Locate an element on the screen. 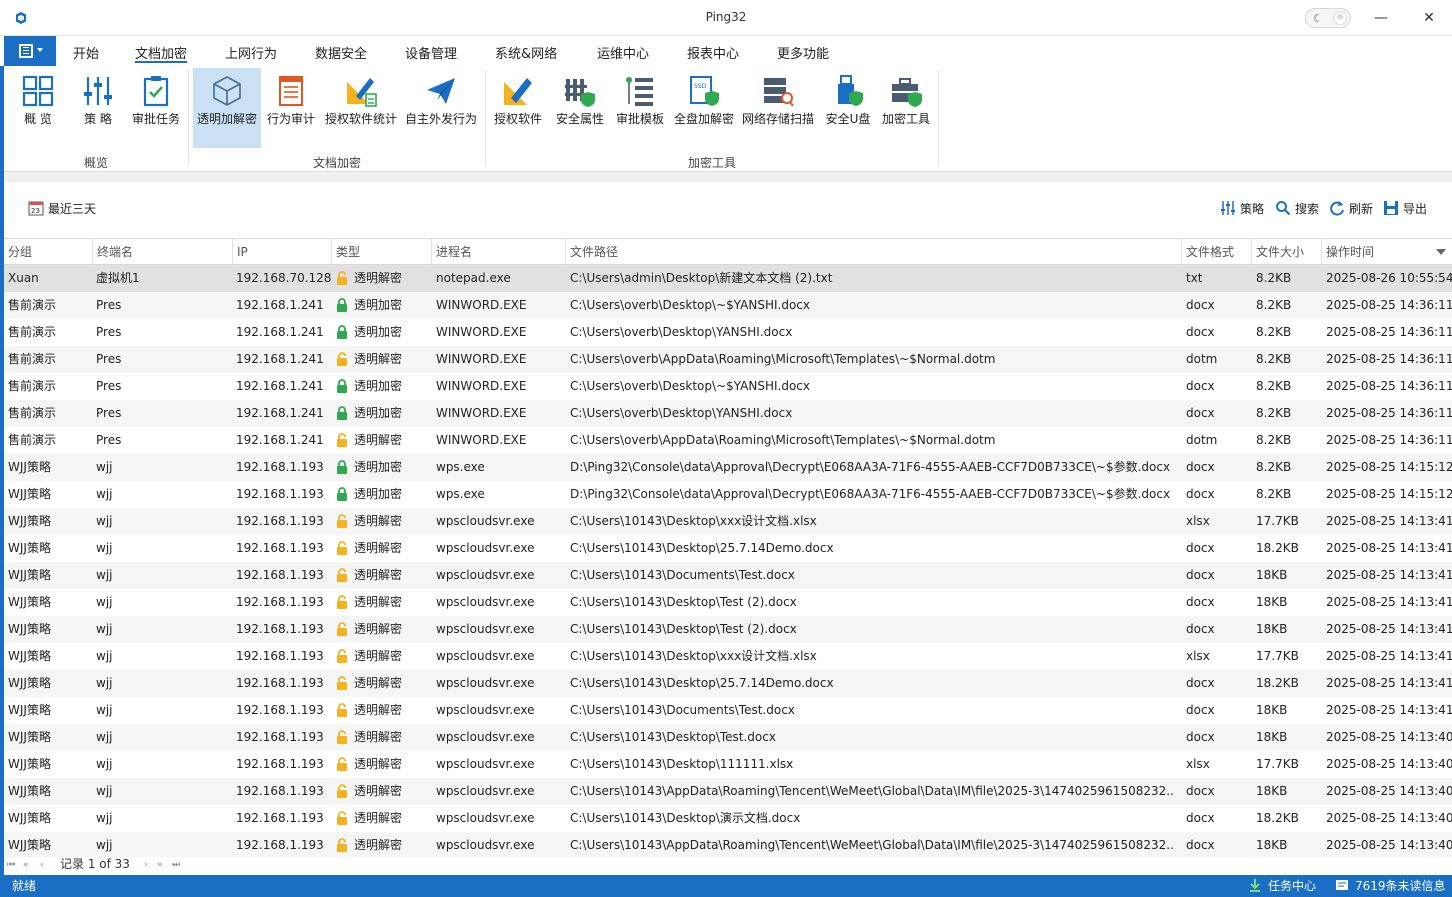 The height and width of the screenshot is (897, 1452). tab-report-center: 报表中心 is located at coordinates (713, 53).